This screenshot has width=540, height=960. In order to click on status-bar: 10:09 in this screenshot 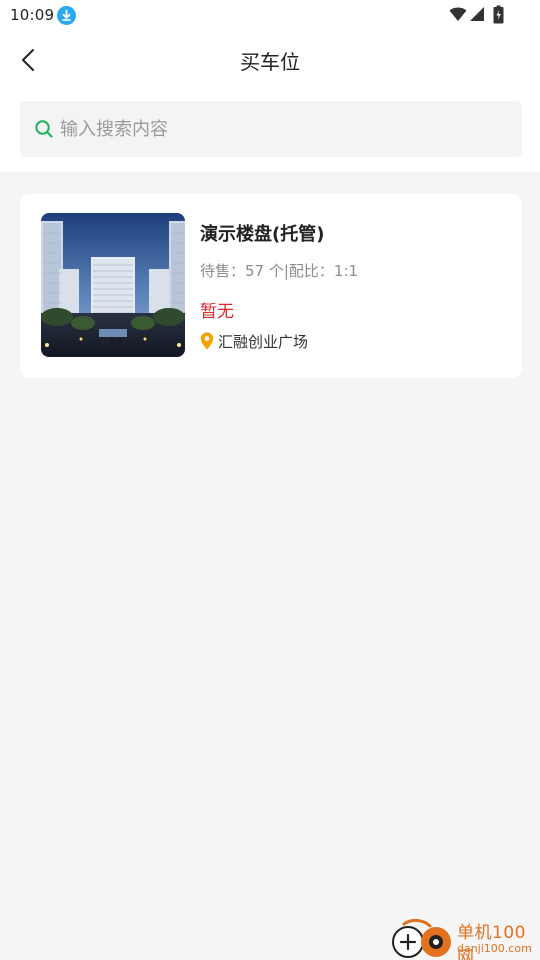, I will do `click(270, 16)`.